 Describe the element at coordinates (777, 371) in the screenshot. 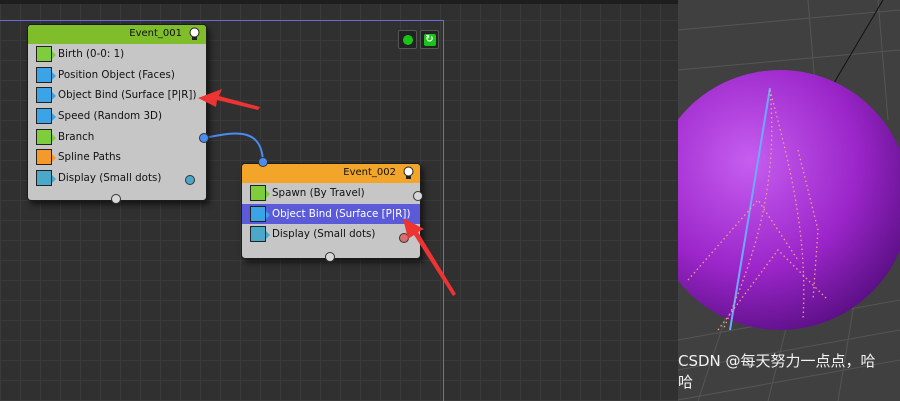

I see `watermark: CSDN @每天努力一点点，哈哈` at that location.